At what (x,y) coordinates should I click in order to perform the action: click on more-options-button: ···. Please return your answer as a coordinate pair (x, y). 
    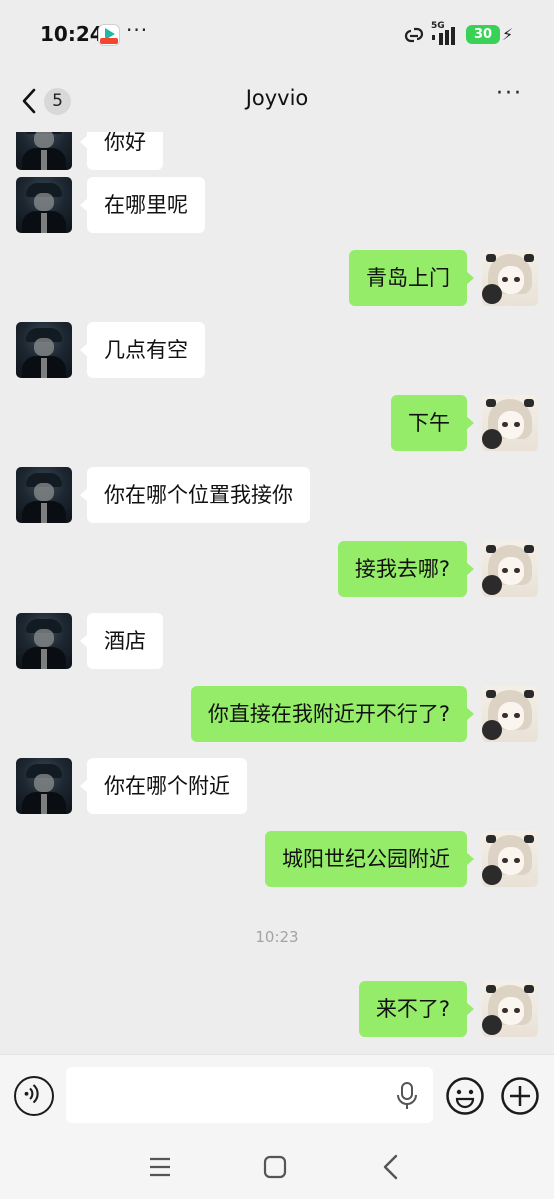
    Looking at the image, I should click on (516, 97).